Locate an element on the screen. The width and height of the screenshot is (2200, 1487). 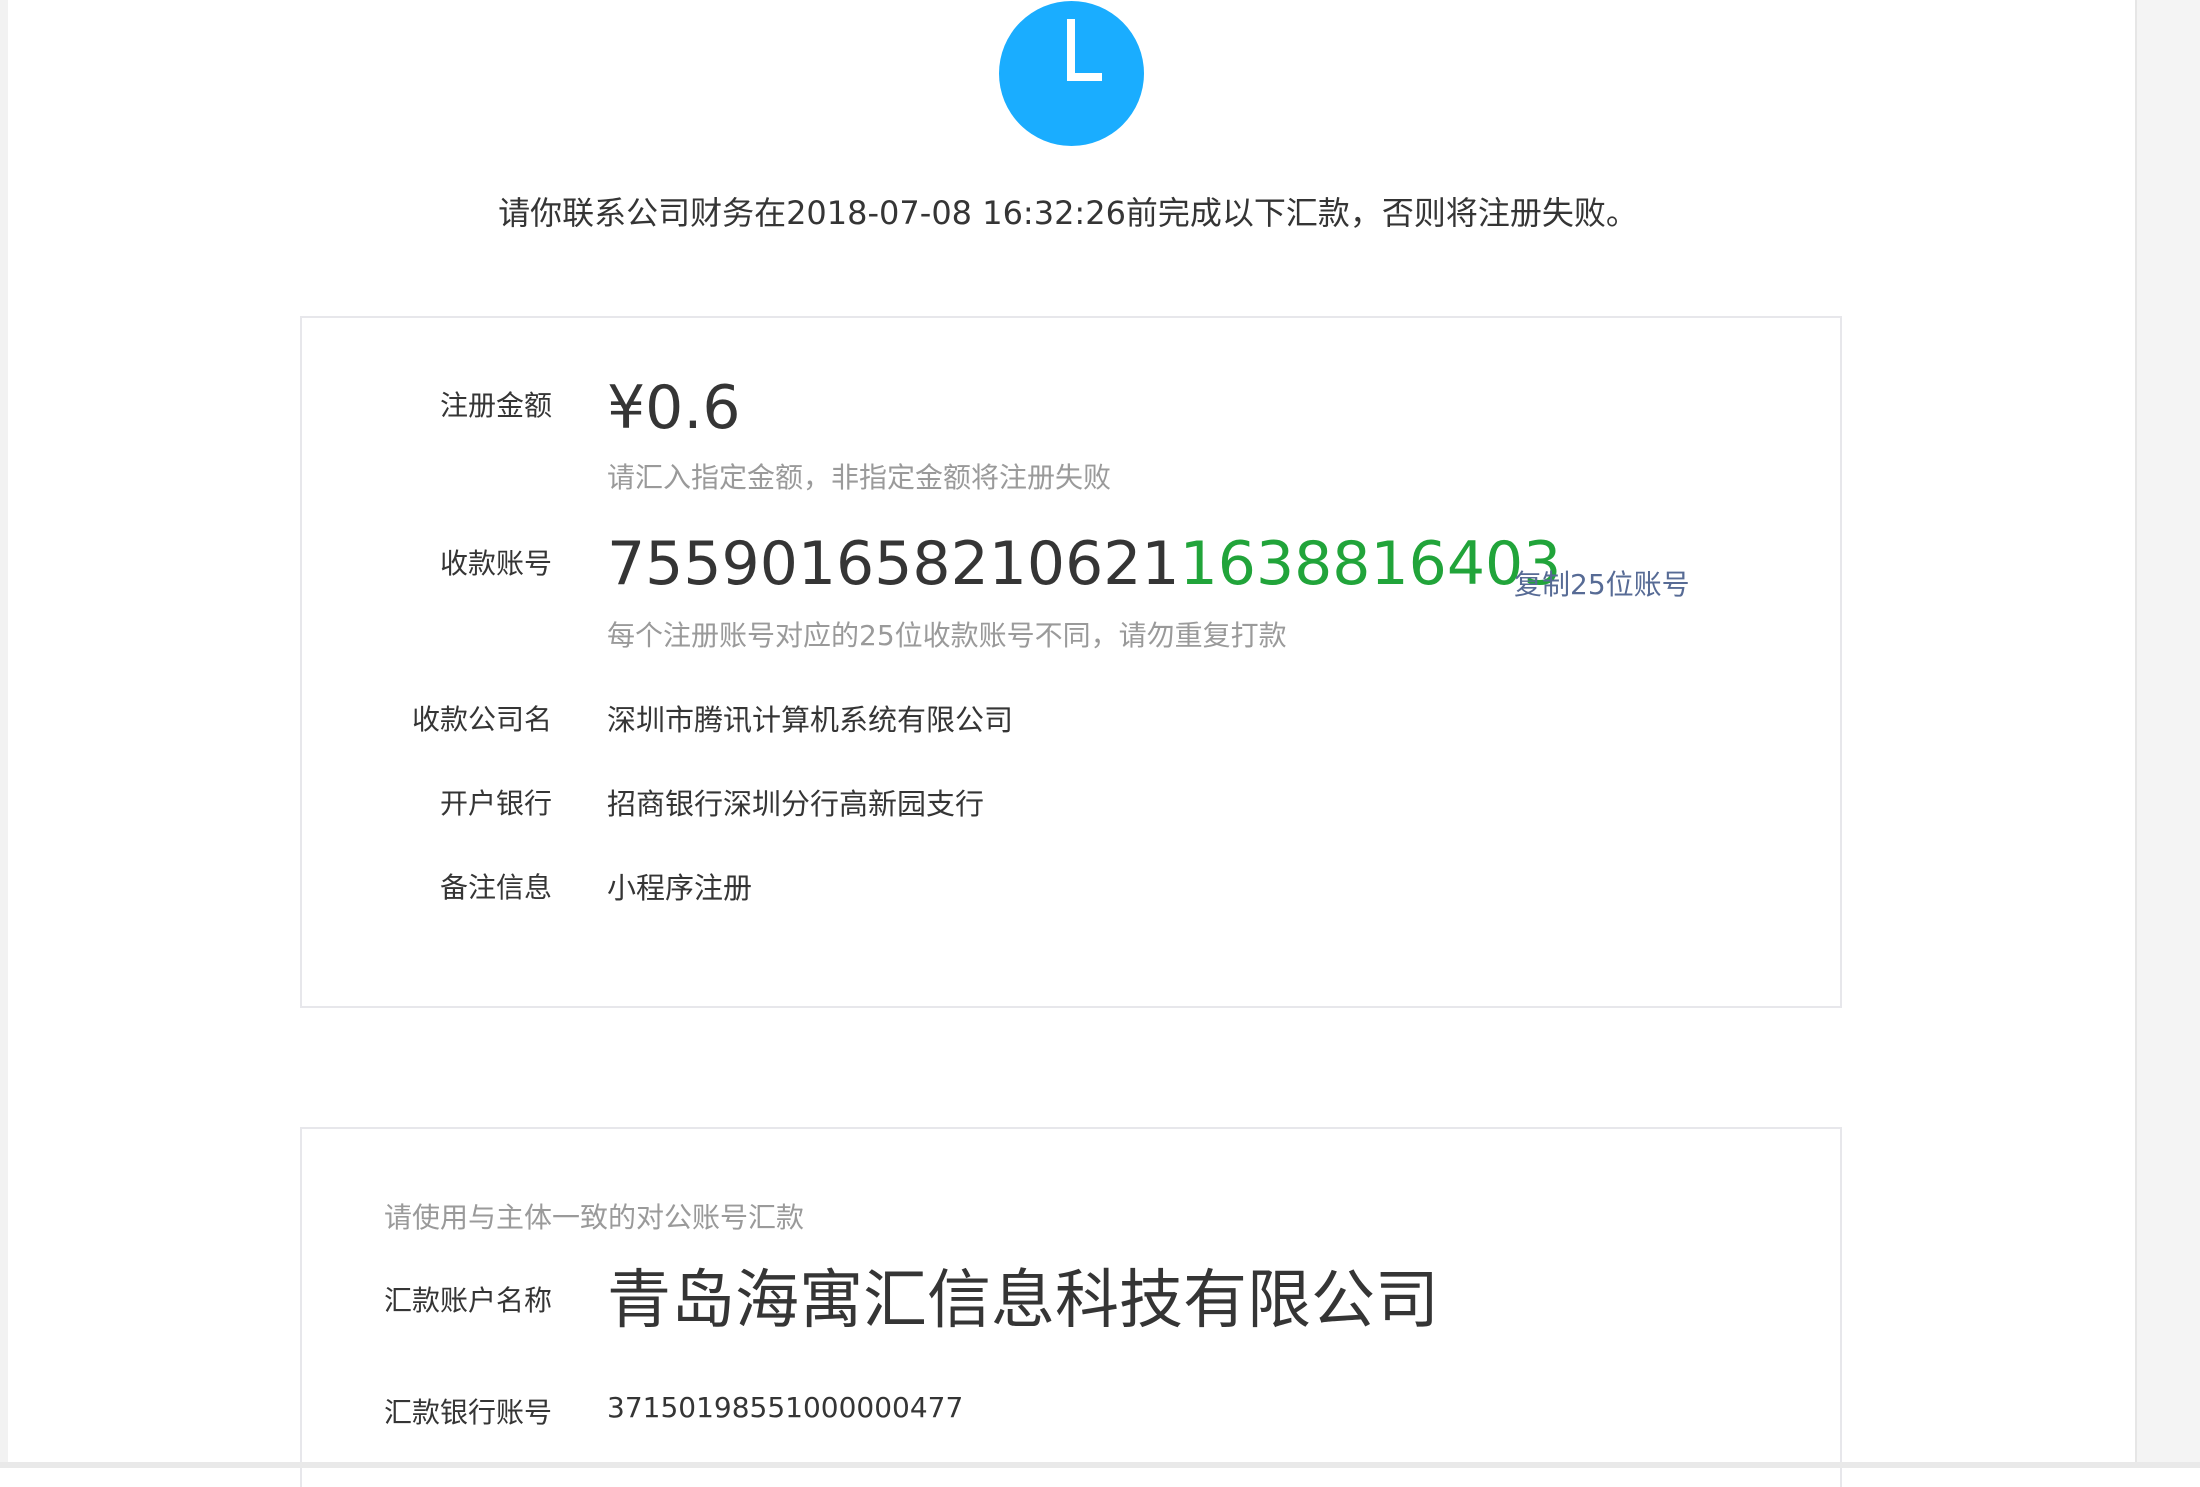
remitter-tip: 请使用与主体一致的对公账号汇款 is located at coordinates (594, 1217).